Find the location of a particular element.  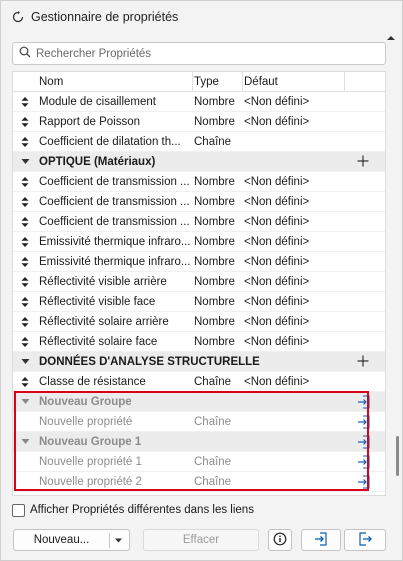

property-row: Module de cisaillement Nombre <Non défini> is located at coordinates (199, 102).